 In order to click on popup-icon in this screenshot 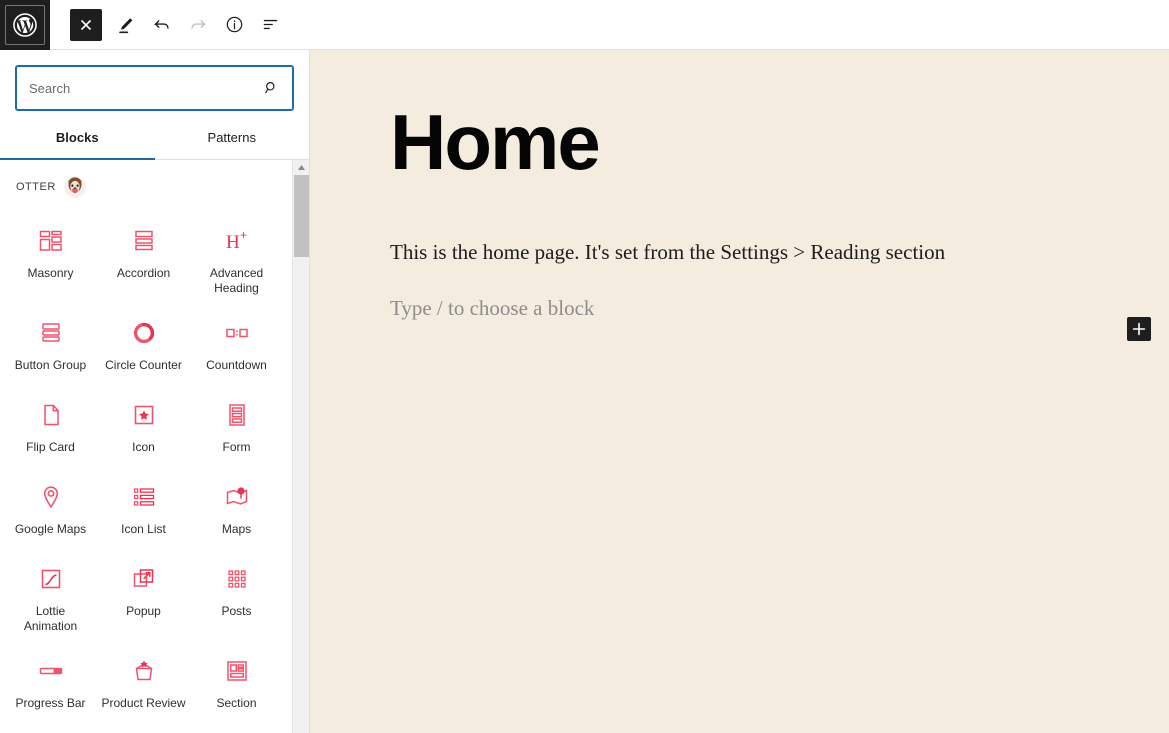, I will do `click(144, 579)`.